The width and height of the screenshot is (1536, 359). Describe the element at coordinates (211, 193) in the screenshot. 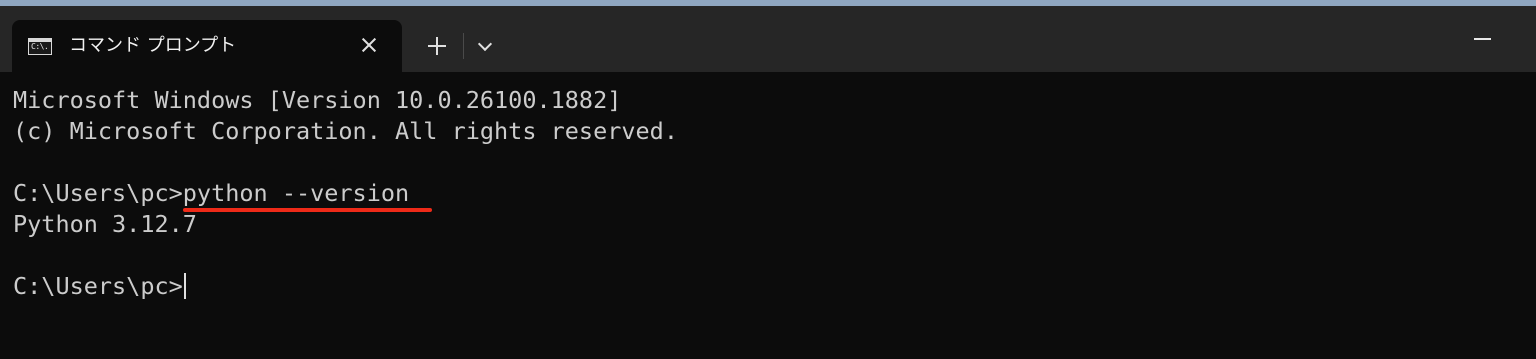

I see `terminal-line: C:\Users\pc>python --version` at that location.